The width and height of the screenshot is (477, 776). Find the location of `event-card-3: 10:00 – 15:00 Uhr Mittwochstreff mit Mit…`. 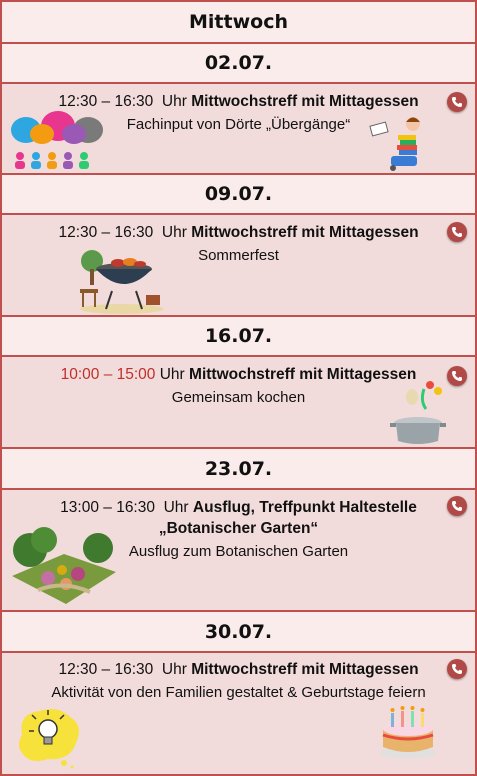

event-card-3: 10:00 – 15:00 Uhr Mittwochstreff mit Mit… is located at coordinates (238, 403).